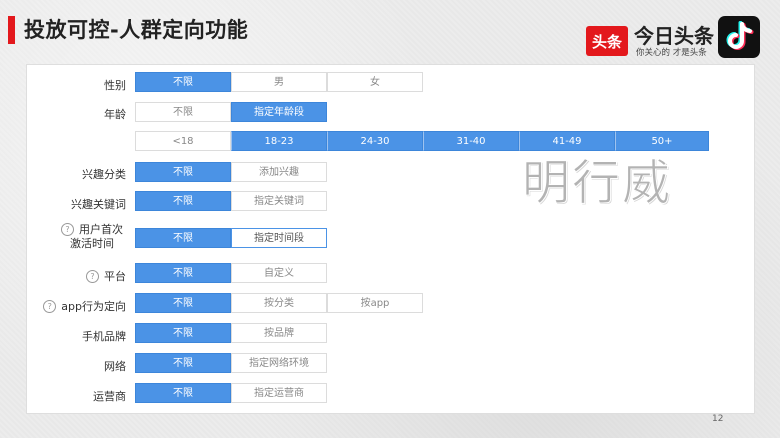  I want to click on age-range-under-18: <18, so click(183, 141).